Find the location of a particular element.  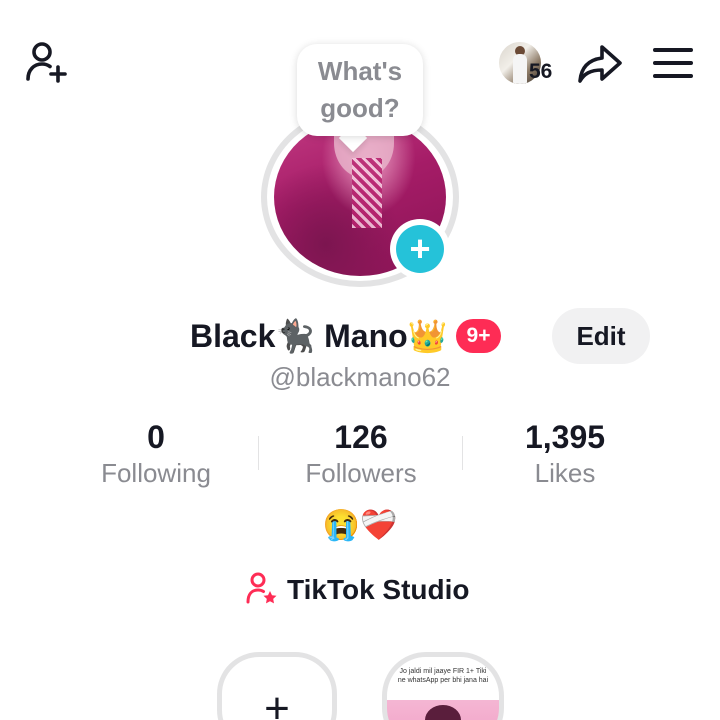

note-text: What's good? is located at coordinates (360, 89).